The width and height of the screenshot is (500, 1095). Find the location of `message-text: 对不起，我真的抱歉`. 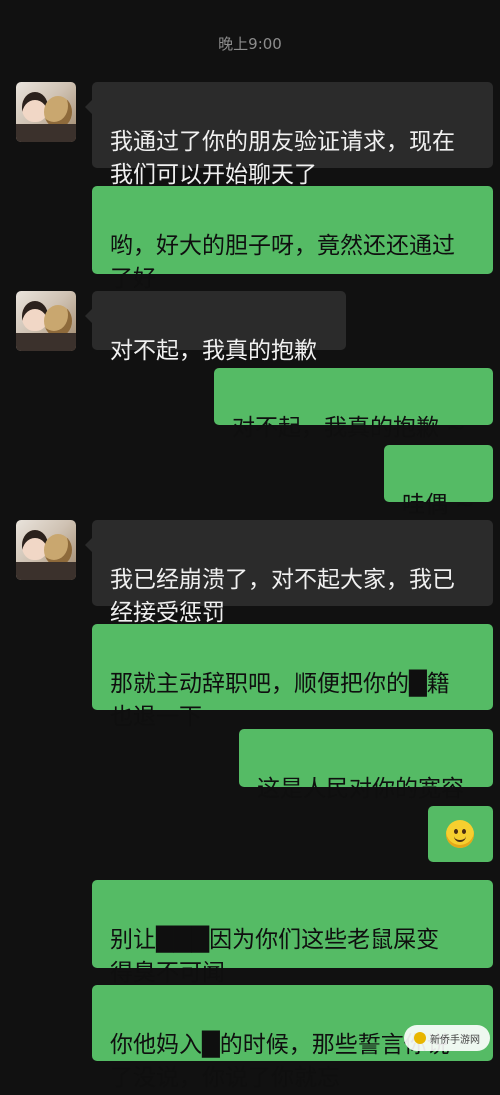

message-text: 对不起，我真的抱歉 is located at coordinates (213, 351).